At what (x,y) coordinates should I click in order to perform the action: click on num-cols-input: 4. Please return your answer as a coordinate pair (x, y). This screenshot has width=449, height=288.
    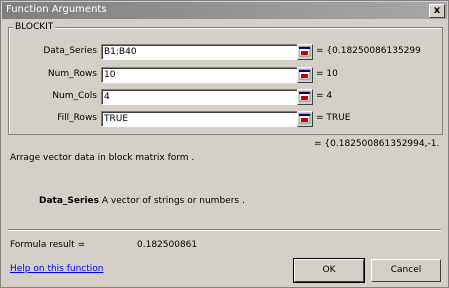
    Looking at the image, I should click on (199, 97).